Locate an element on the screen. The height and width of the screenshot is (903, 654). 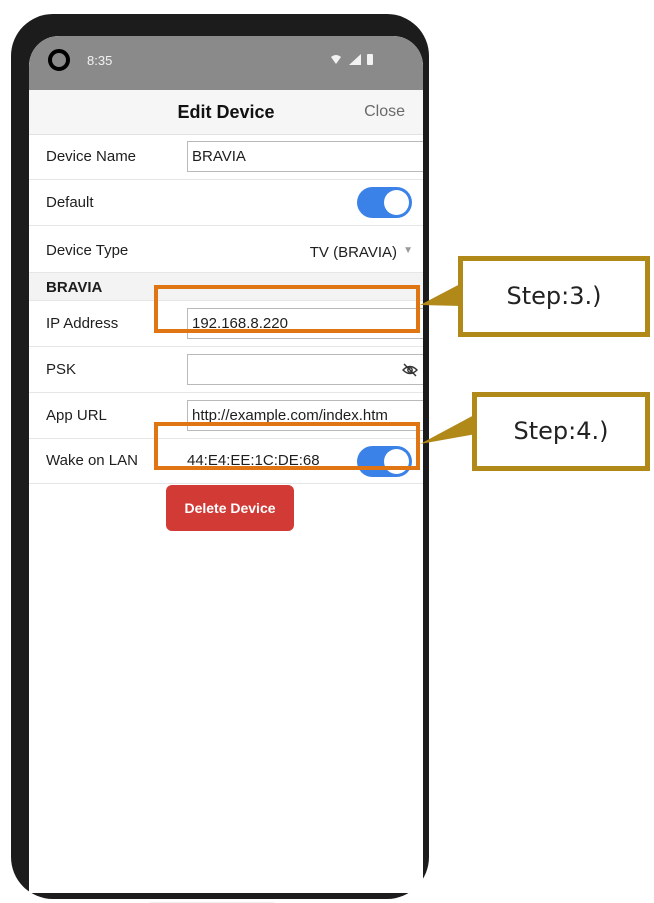
device-name-field: BRAVIA is located at coordinates (305, 156).